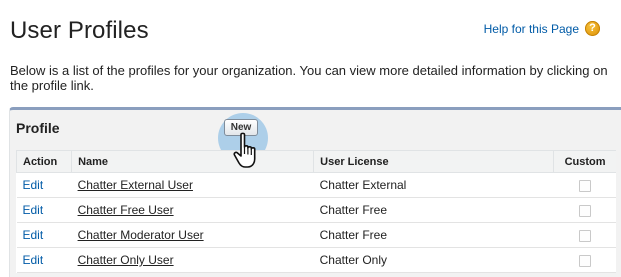  What do you see at coordinates (79, 30) in the screenshot?
I see `page-title: User Profiles` at bounding box center [79, 30].